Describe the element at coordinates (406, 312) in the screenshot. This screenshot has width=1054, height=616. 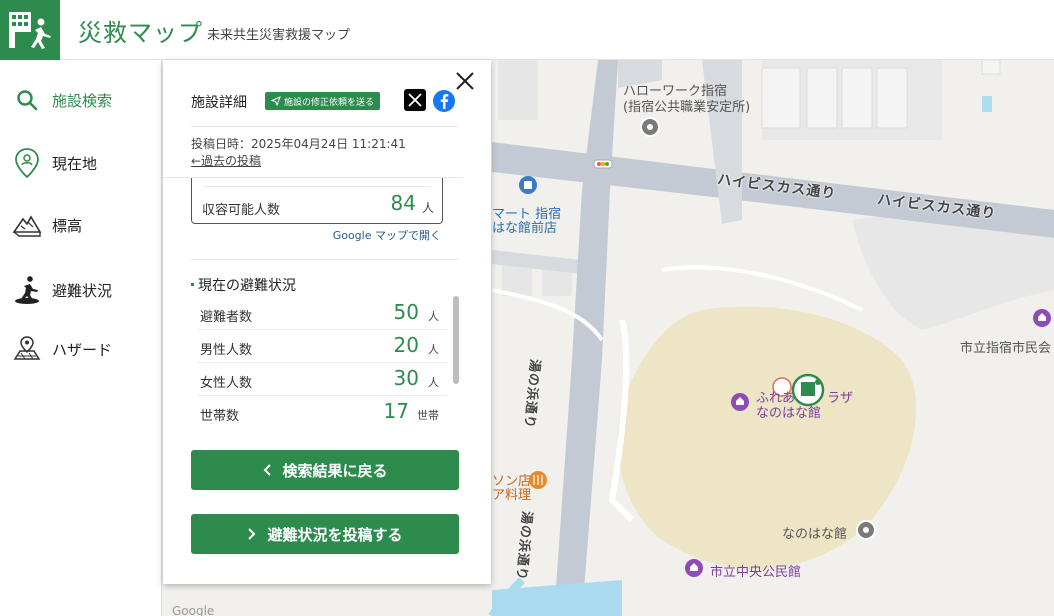
I see `stat-value: 50` at that location.